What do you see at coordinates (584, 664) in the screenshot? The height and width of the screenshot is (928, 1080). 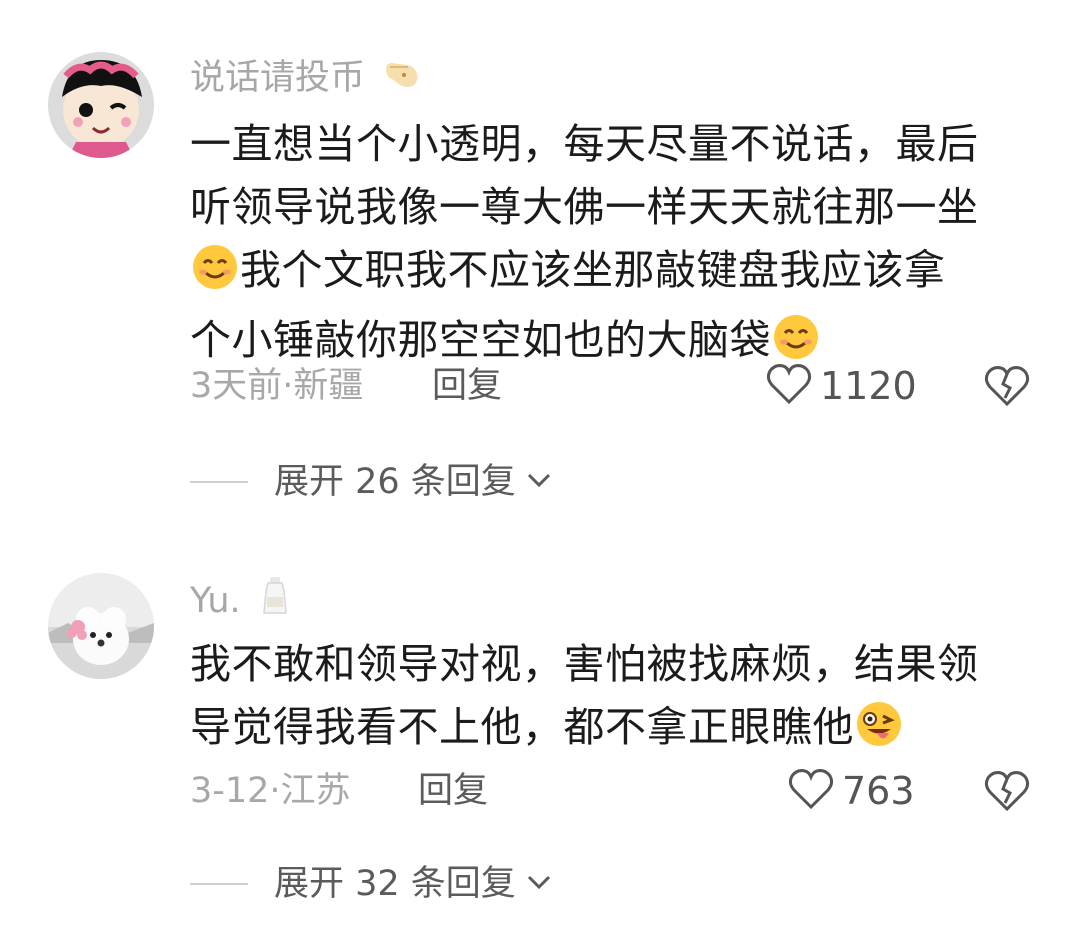 I see `comment-line: 我不敢和领导对视，害怕被找麻烦，结果领` at bounding box center [584, 664].